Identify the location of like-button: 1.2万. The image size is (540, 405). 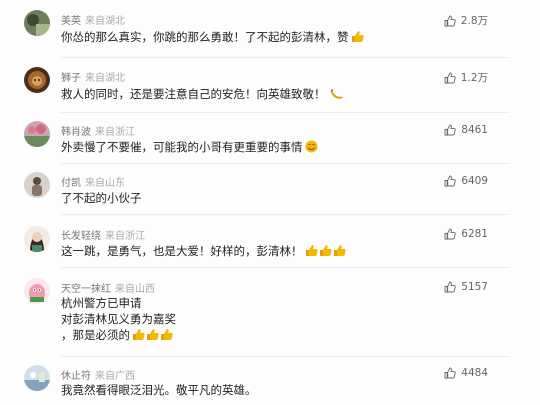
(466, 77).